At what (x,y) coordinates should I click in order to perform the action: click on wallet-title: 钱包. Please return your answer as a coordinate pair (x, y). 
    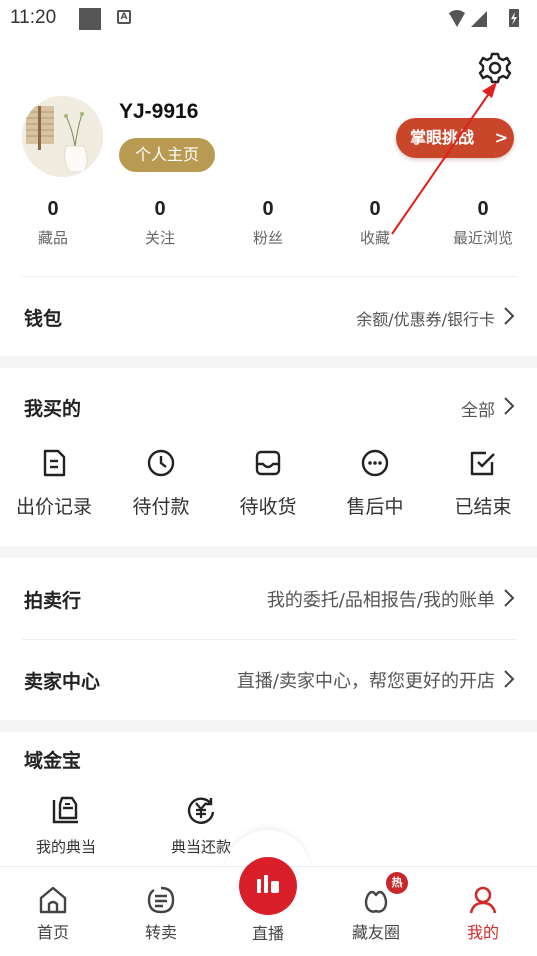
    Looking at the image, I should click on (43, 319).